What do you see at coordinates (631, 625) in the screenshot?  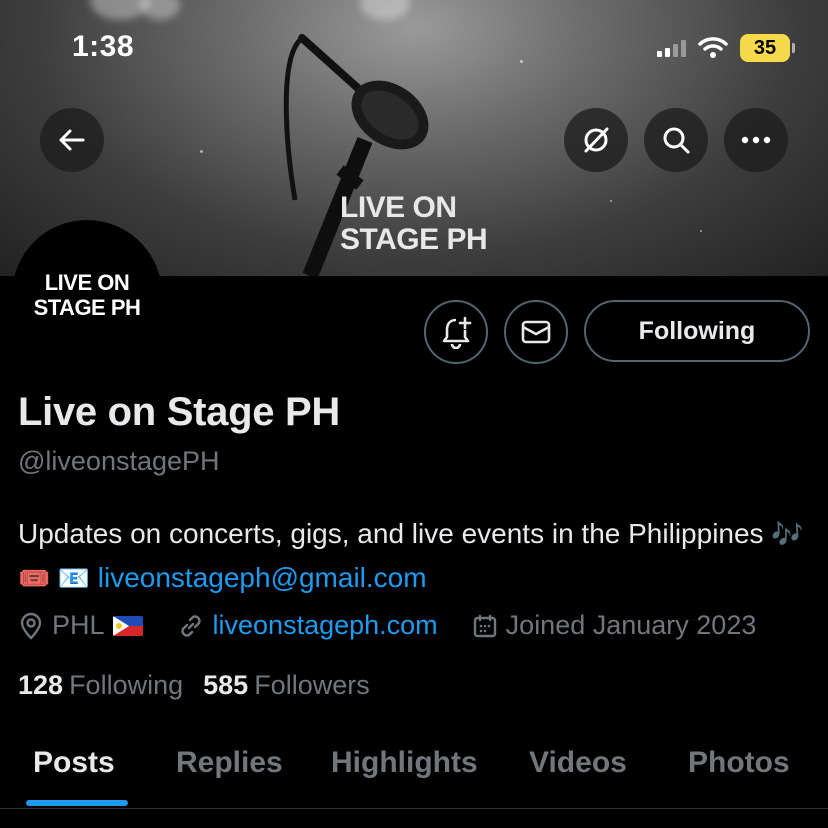 I see `joined-text: Joined January 2023` at bounding box center [631, 625].